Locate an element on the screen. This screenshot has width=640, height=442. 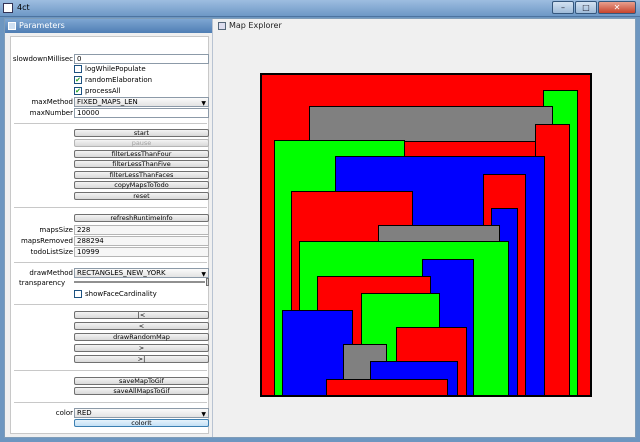
filter-less-than-faces-button: filterLessThanFaces is located at coordinates (141, 175).